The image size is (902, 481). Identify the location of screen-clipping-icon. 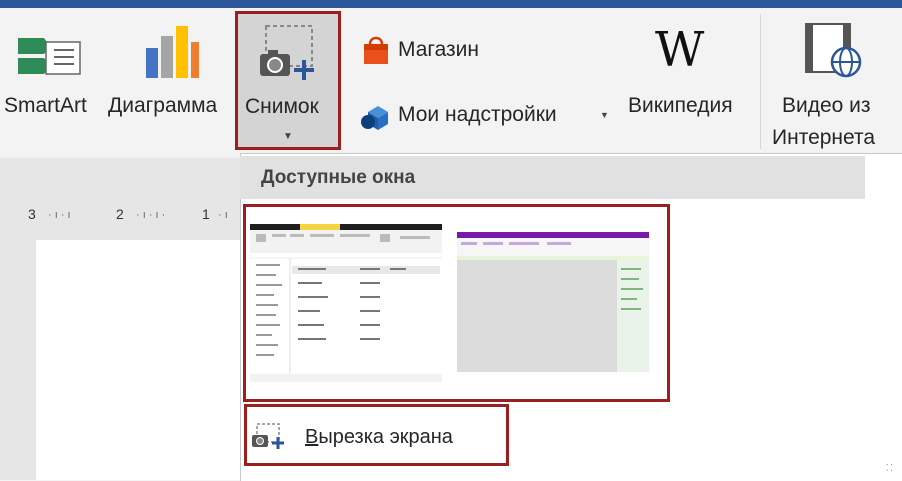
(268, 436).